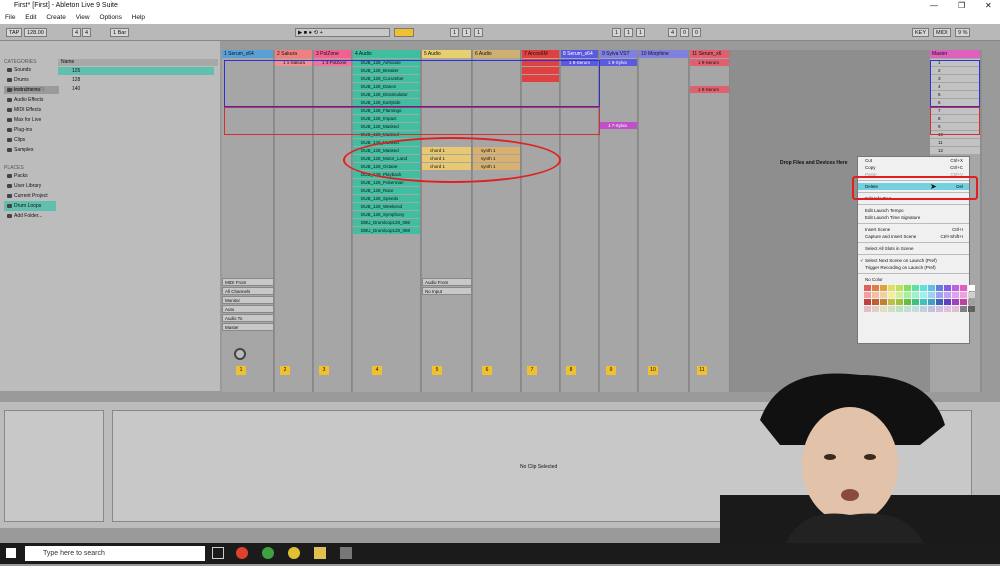 The height and width of the screenshot is (566, 1000). What do you see at coordinates (293, 54) in the screenshot?
I see `track-header: 2 Sakura` at bounding box center [293, 54].